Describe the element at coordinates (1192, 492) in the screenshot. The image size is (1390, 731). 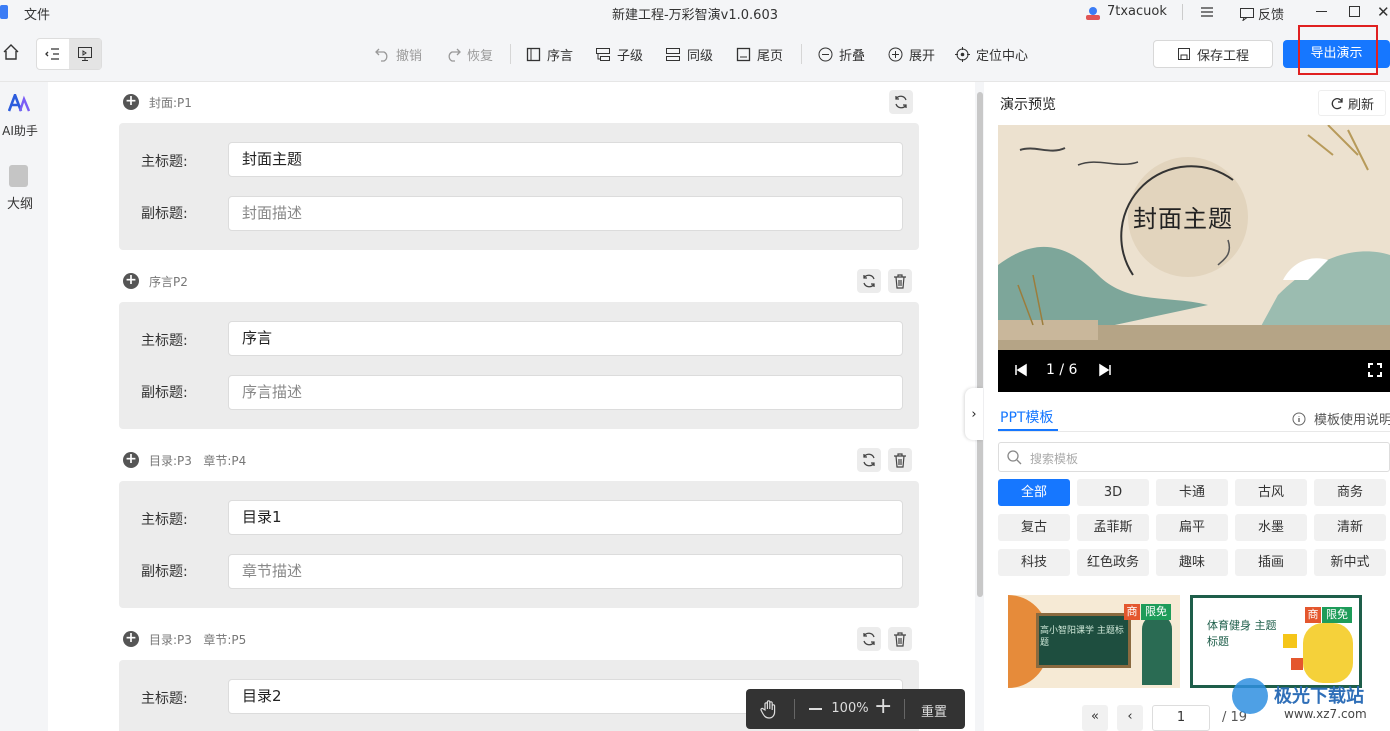
I see `category-chip: 卡通` at that location.